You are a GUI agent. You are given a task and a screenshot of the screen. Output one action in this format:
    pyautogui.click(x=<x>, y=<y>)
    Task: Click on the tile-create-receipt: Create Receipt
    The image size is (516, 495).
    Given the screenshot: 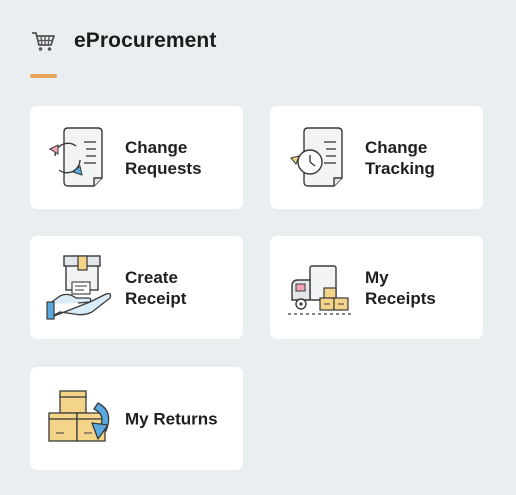 What is the action you would take?
    pyautogui.click(x=136, y=287)
    